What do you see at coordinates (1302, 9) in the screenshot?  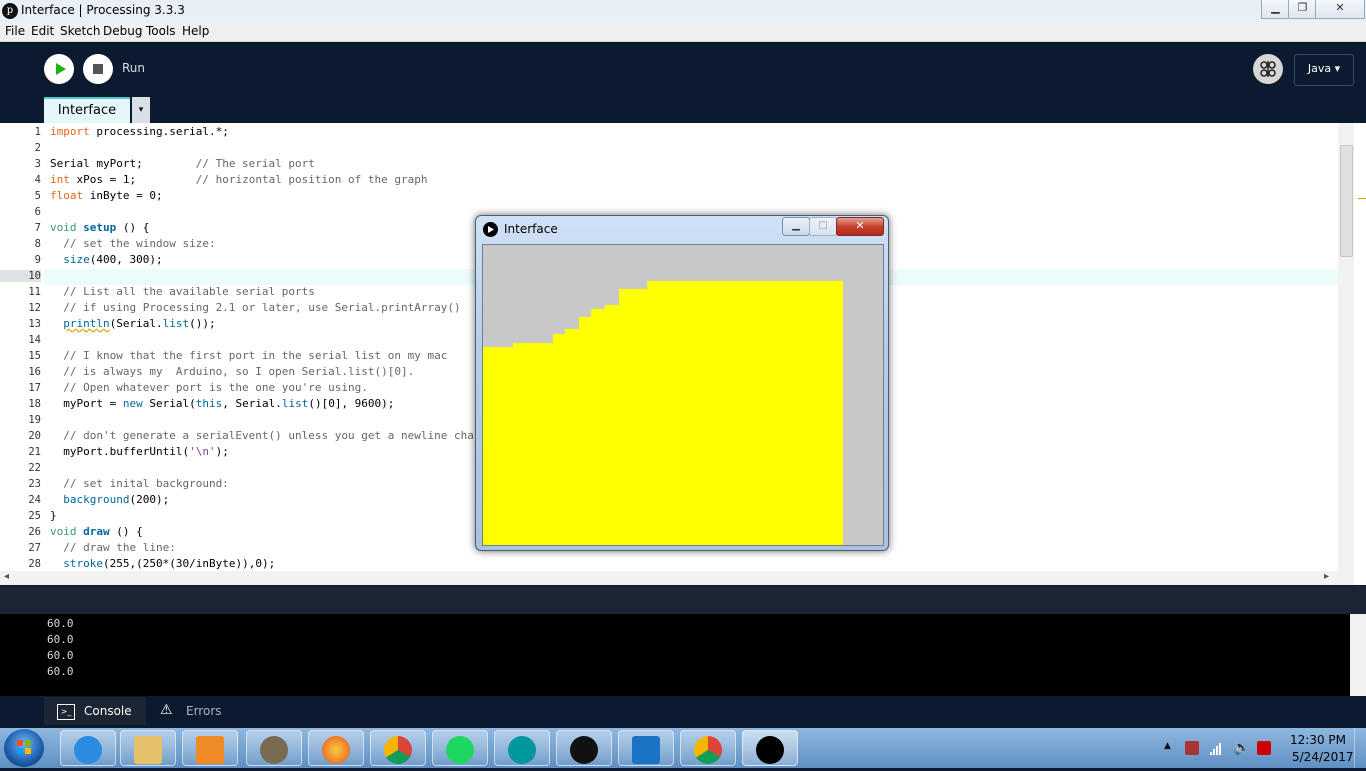 I see `maximize-icon: ❐` at bounding box center [1302, 9].